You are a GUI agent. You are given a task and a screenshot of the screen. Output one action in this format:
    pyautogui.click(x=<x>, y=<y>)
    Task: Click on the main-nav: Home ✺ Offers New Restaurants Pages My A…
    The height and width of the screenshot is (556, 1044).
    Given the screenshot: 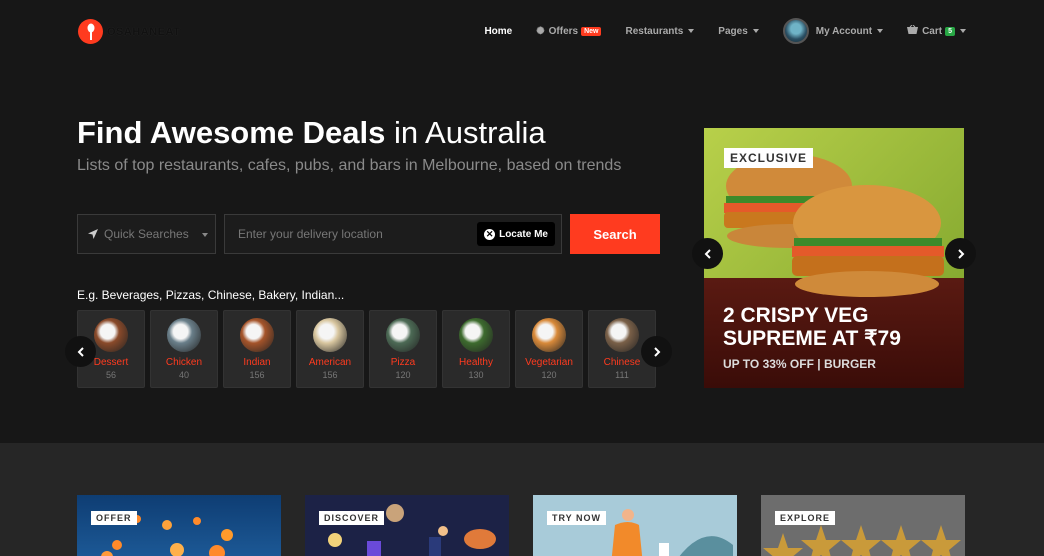 What is the action you would take?
    pyautogui.click(x=713, y=31)
    